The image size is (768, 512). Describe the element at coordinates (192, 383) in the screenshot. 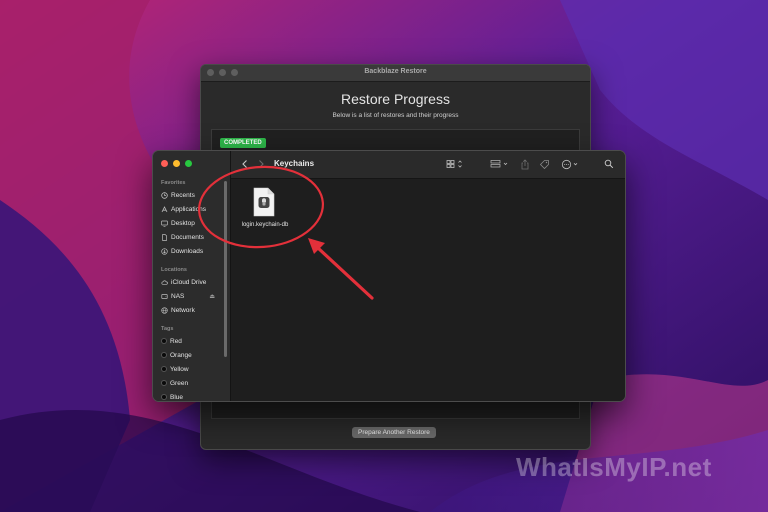

I see `sidebar-item-tag-green: Green` at that location.